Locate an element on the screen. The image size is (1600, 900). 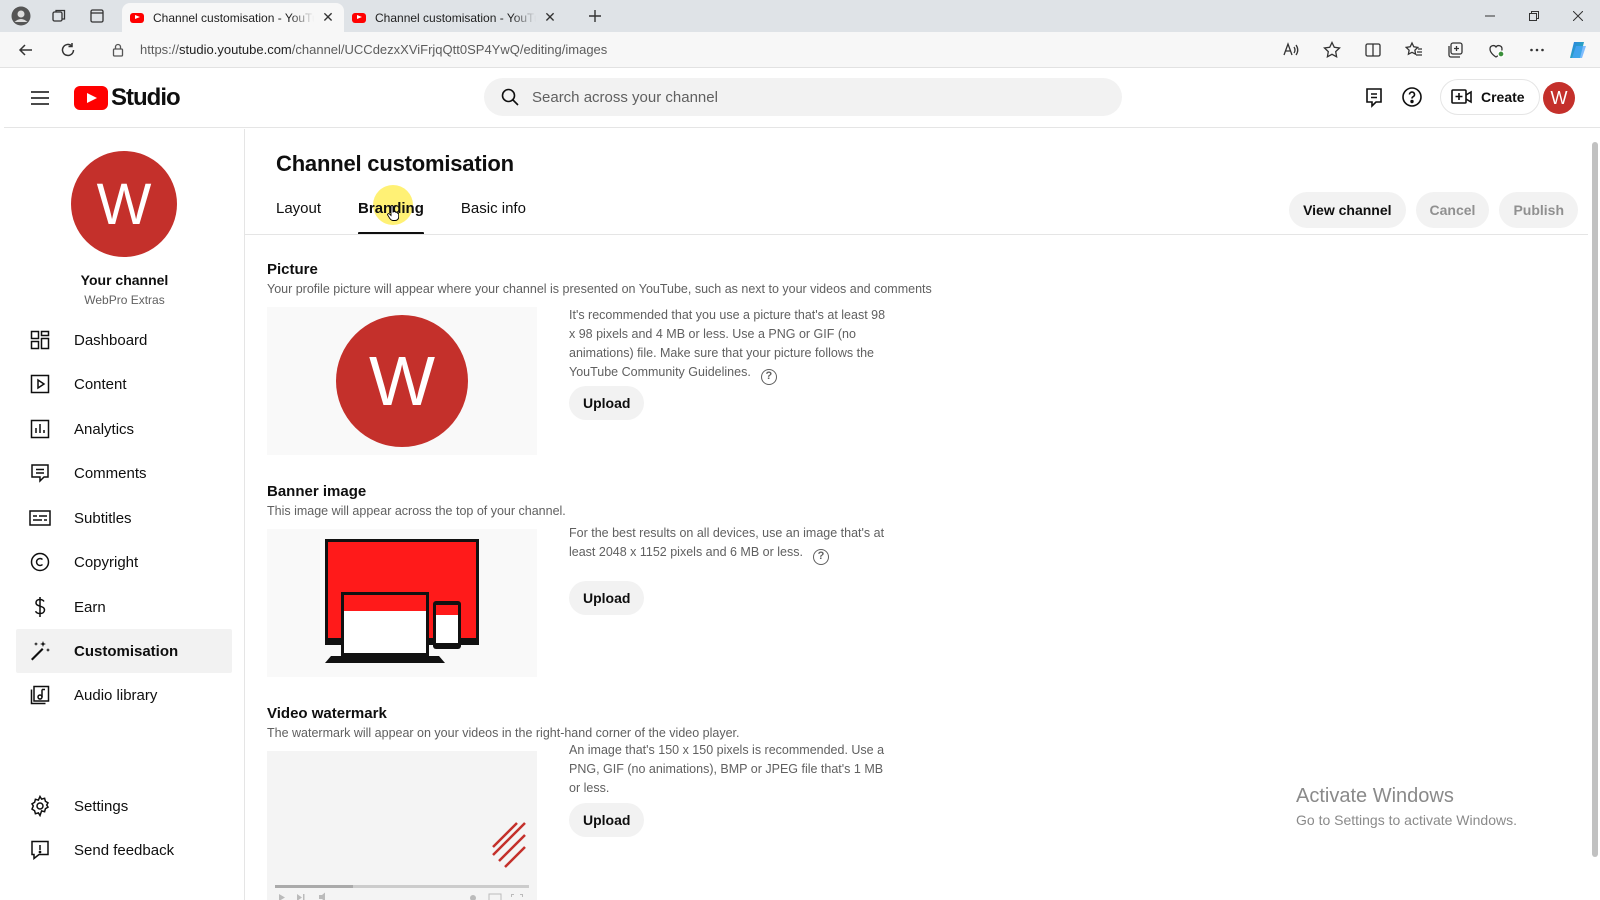
video-plus-icon is located at coordinates (1462, 97).